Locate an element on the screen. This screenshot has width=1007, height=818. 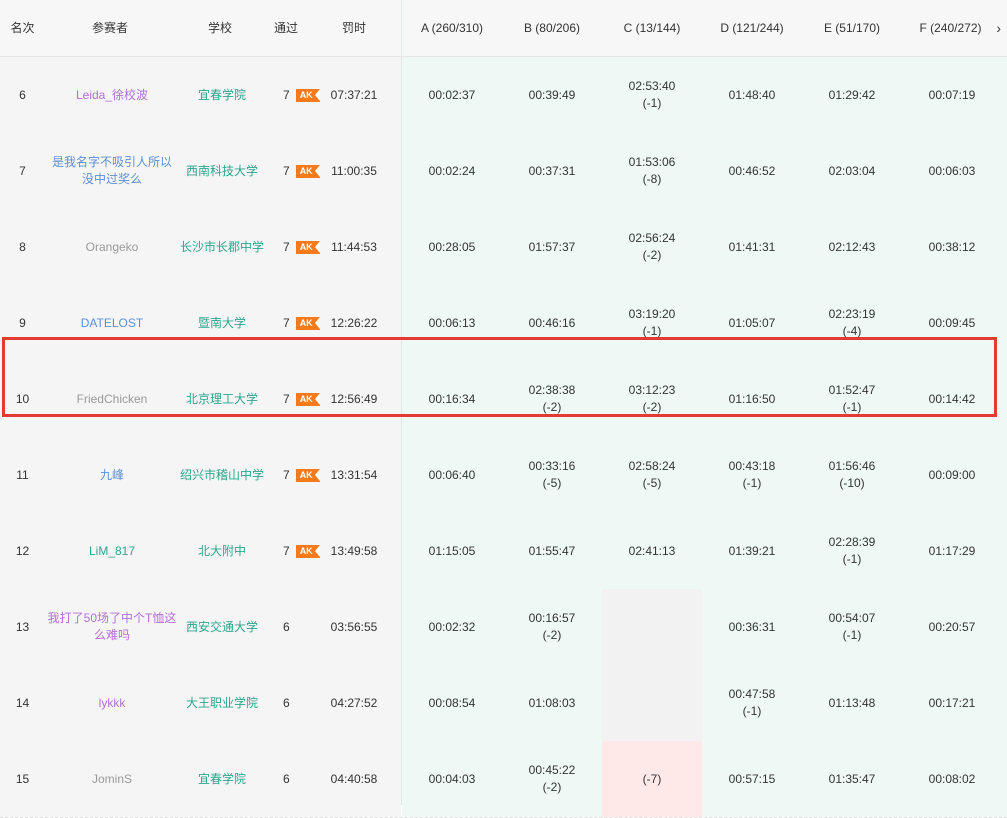
contestant-cell: JominS is located at coordinates (112, 779).